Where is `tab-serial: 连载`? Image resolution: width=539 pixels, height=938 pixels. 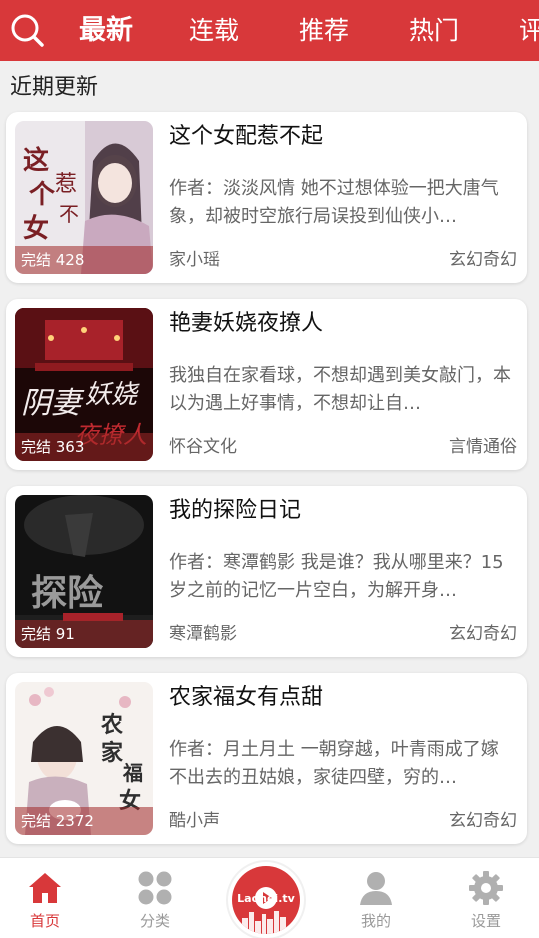 tab-serial: 连载 is located at coordinates (214, 31).